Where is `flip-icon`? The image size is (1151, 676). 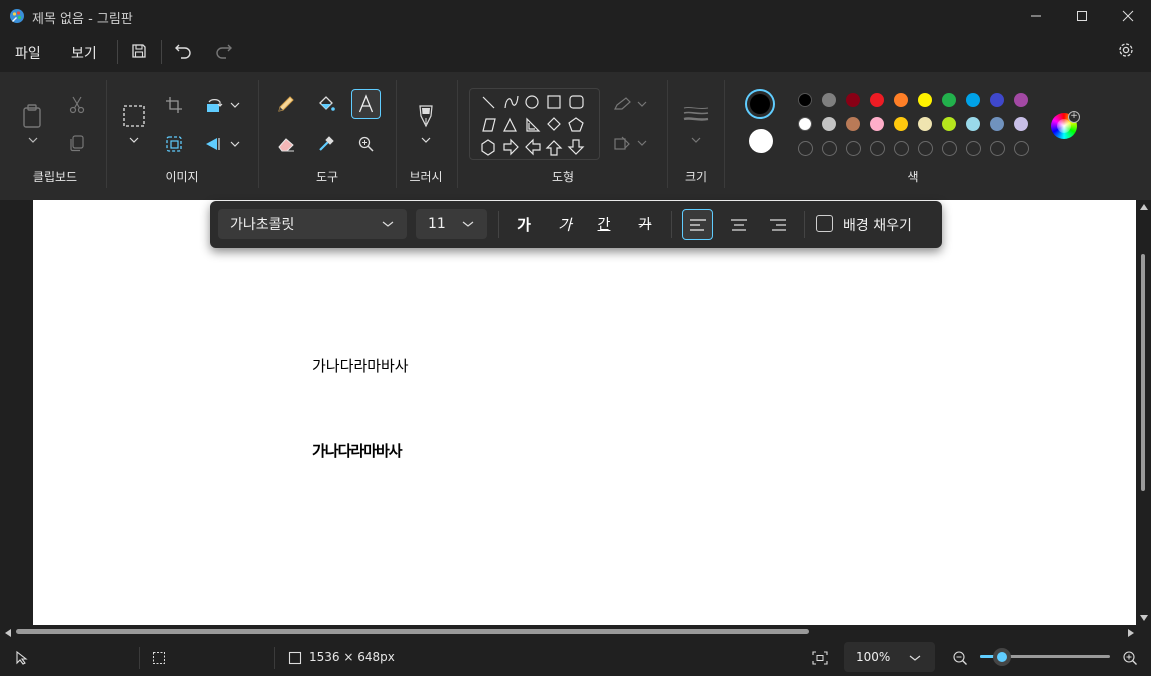 flip-icon is located at coordinates (214, 144).